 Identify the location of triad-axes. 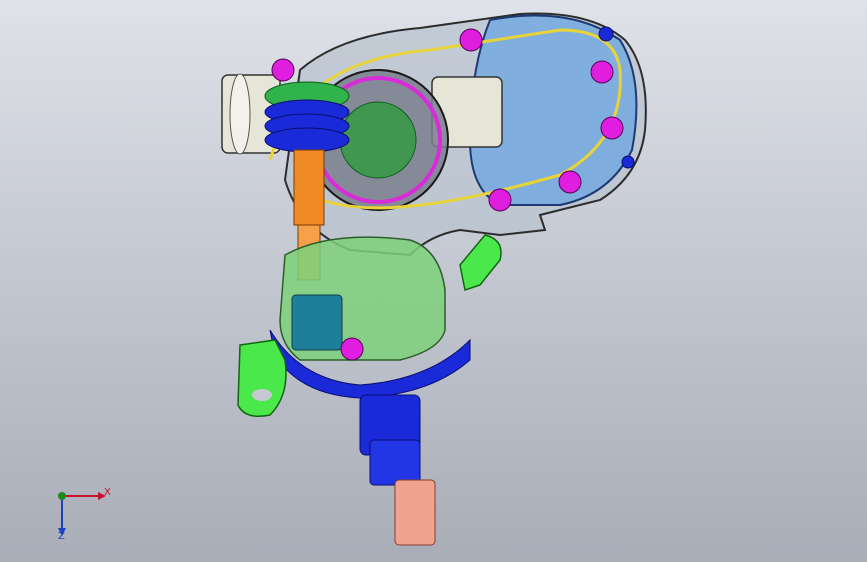
(82, 514).